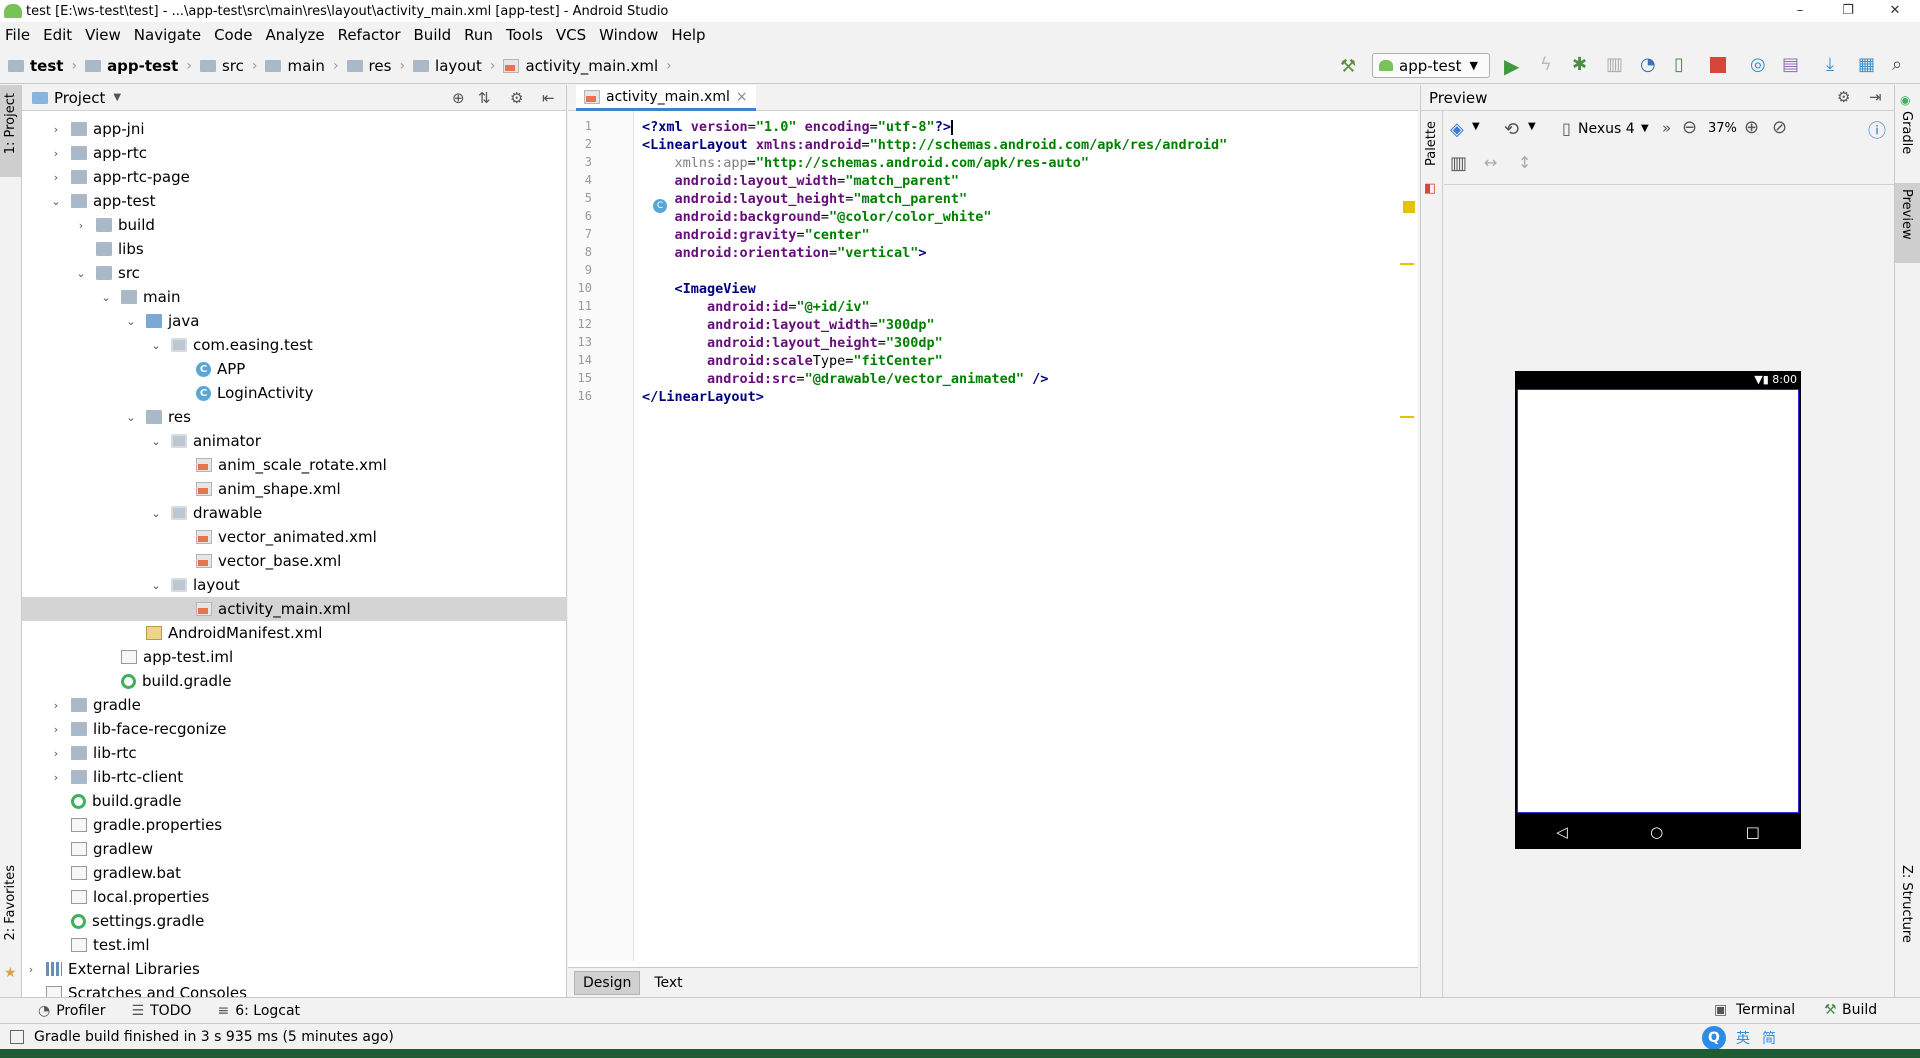 Image resolution: width=1920 pixels, height=1058 pixels. Describe the element at coordinates (294, 225) in the screenshot. I see `tree-item-build: › build` at that location.